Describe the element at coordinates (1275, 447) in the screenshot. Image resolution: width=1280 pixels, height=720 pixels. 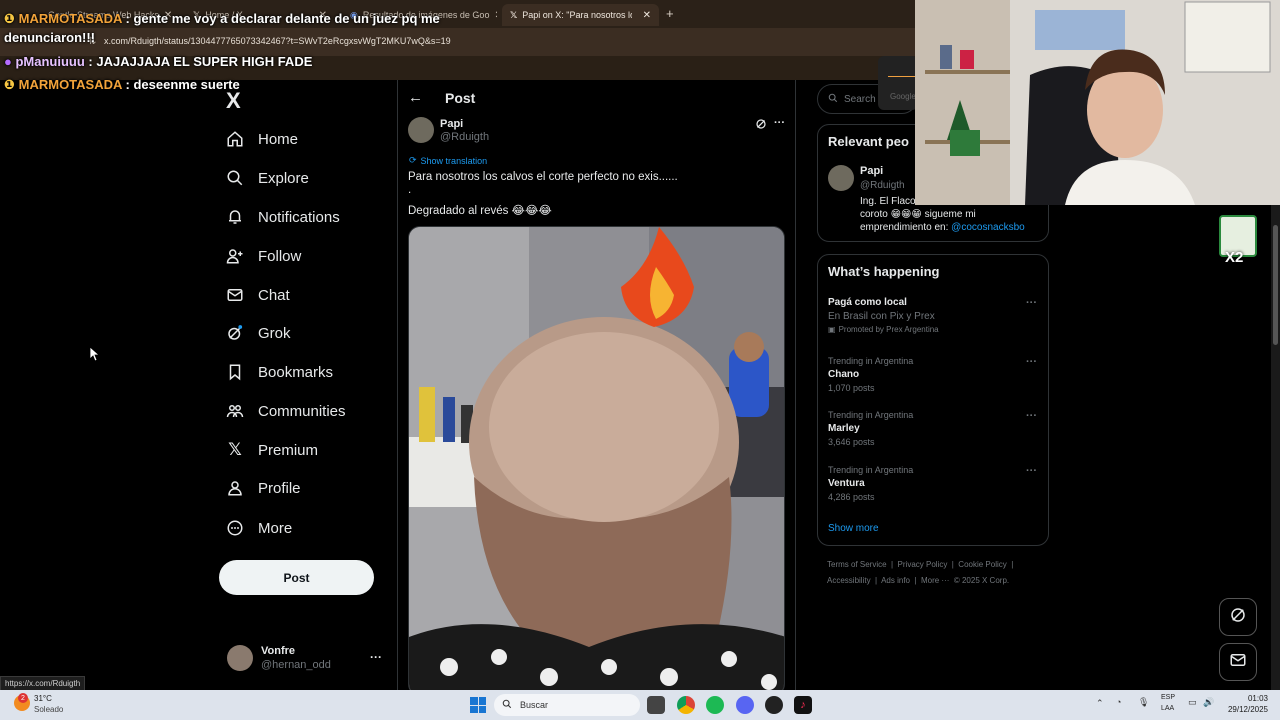
I see `scrollbar` at that location.